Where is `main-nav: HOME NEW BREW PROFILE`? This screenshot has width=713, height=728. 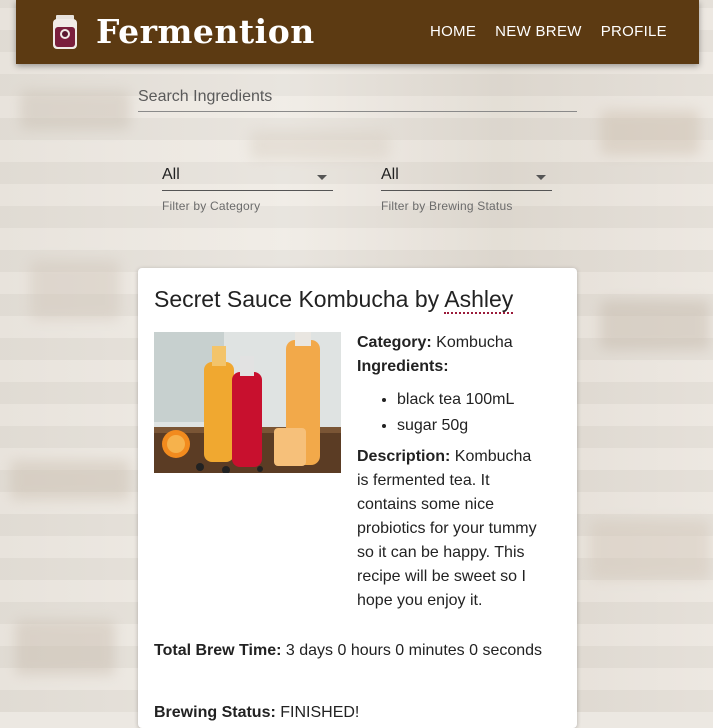 main-nav: HOME NEW BREW PROFILE is located at coordinates (548, 31).